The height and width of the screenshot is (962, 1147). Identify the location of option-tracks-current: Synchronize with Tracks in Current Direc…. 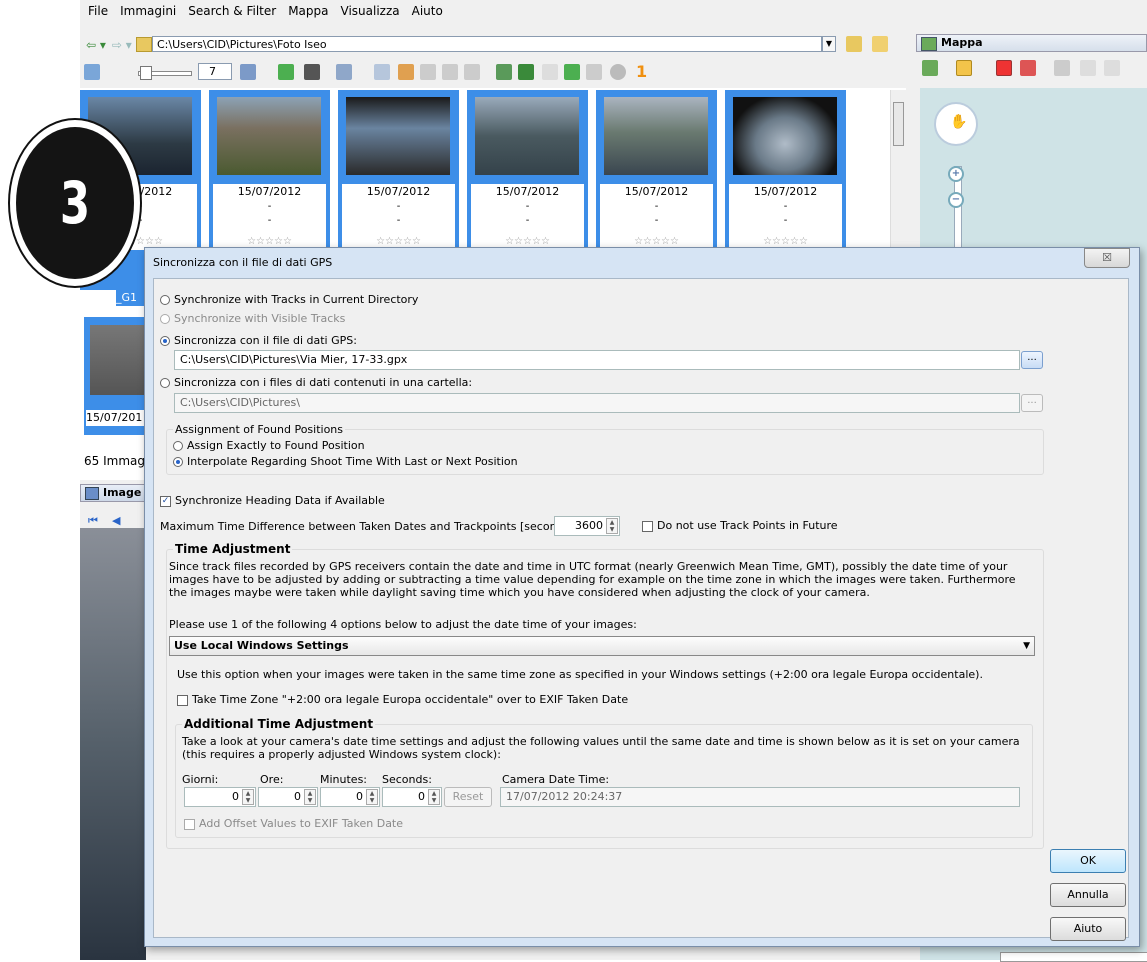
(289, 299).